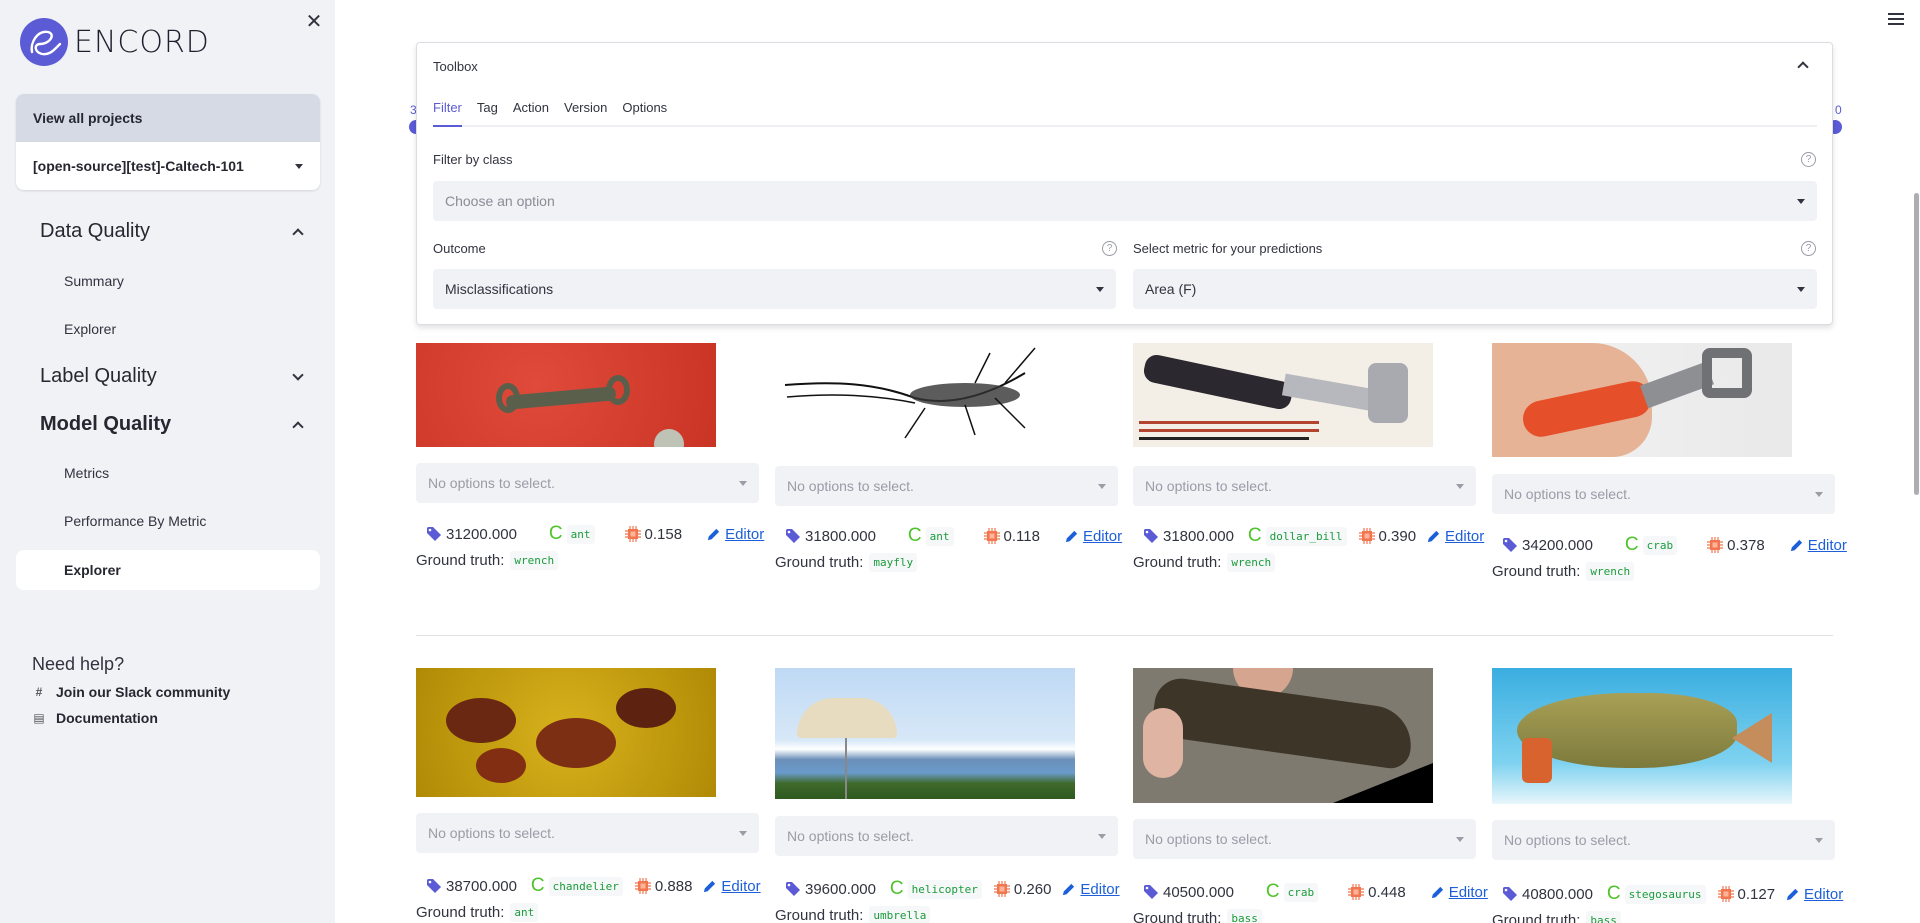 The width and height of the screenshot is (1920, 923). I want to click on nav-item-data-summary: Summary, so click(94, 281).